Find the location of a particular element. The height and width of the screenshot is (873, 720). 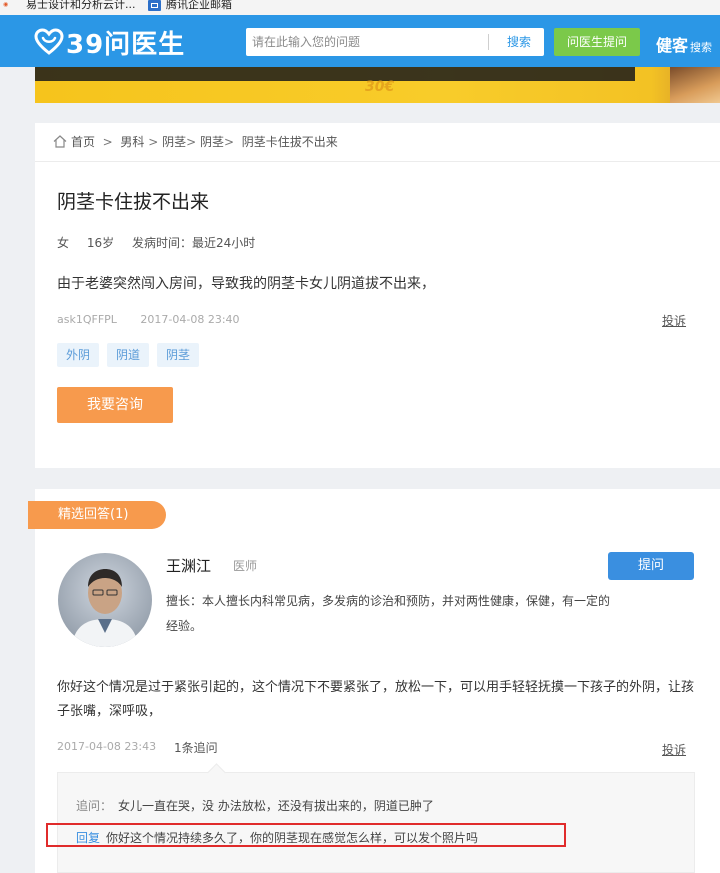

question-meta: 女 16岁 发病时间：最近24小时 is located at coordinates (163, 242).